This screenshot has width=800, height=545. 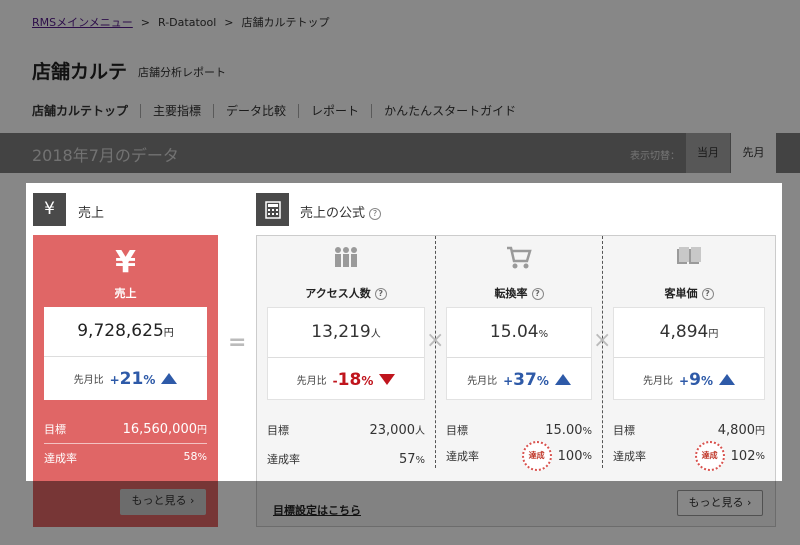 What do you see at coordinates (255, 111) in the screenshot?
I see `tab-data-compare: データ比較` at bounding box center [255, 111].